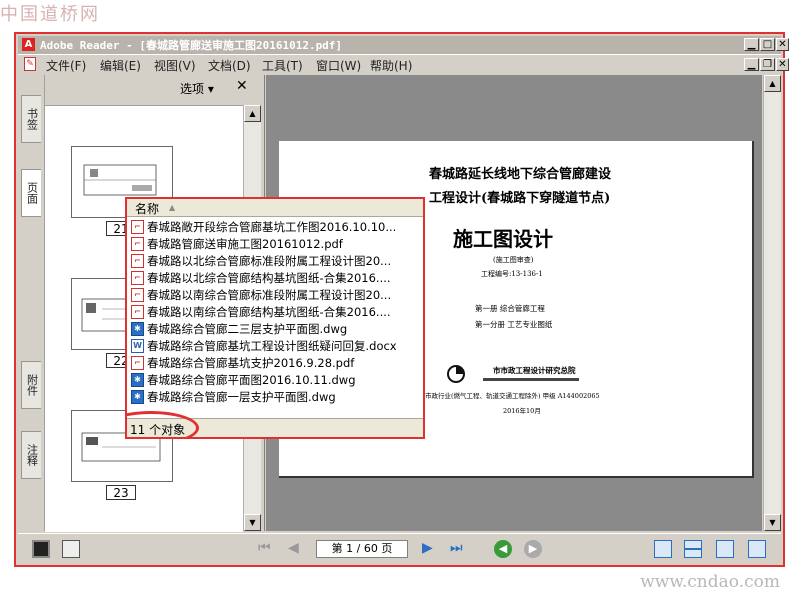  I want to click on continuous-page-icon, so click(693, 549).